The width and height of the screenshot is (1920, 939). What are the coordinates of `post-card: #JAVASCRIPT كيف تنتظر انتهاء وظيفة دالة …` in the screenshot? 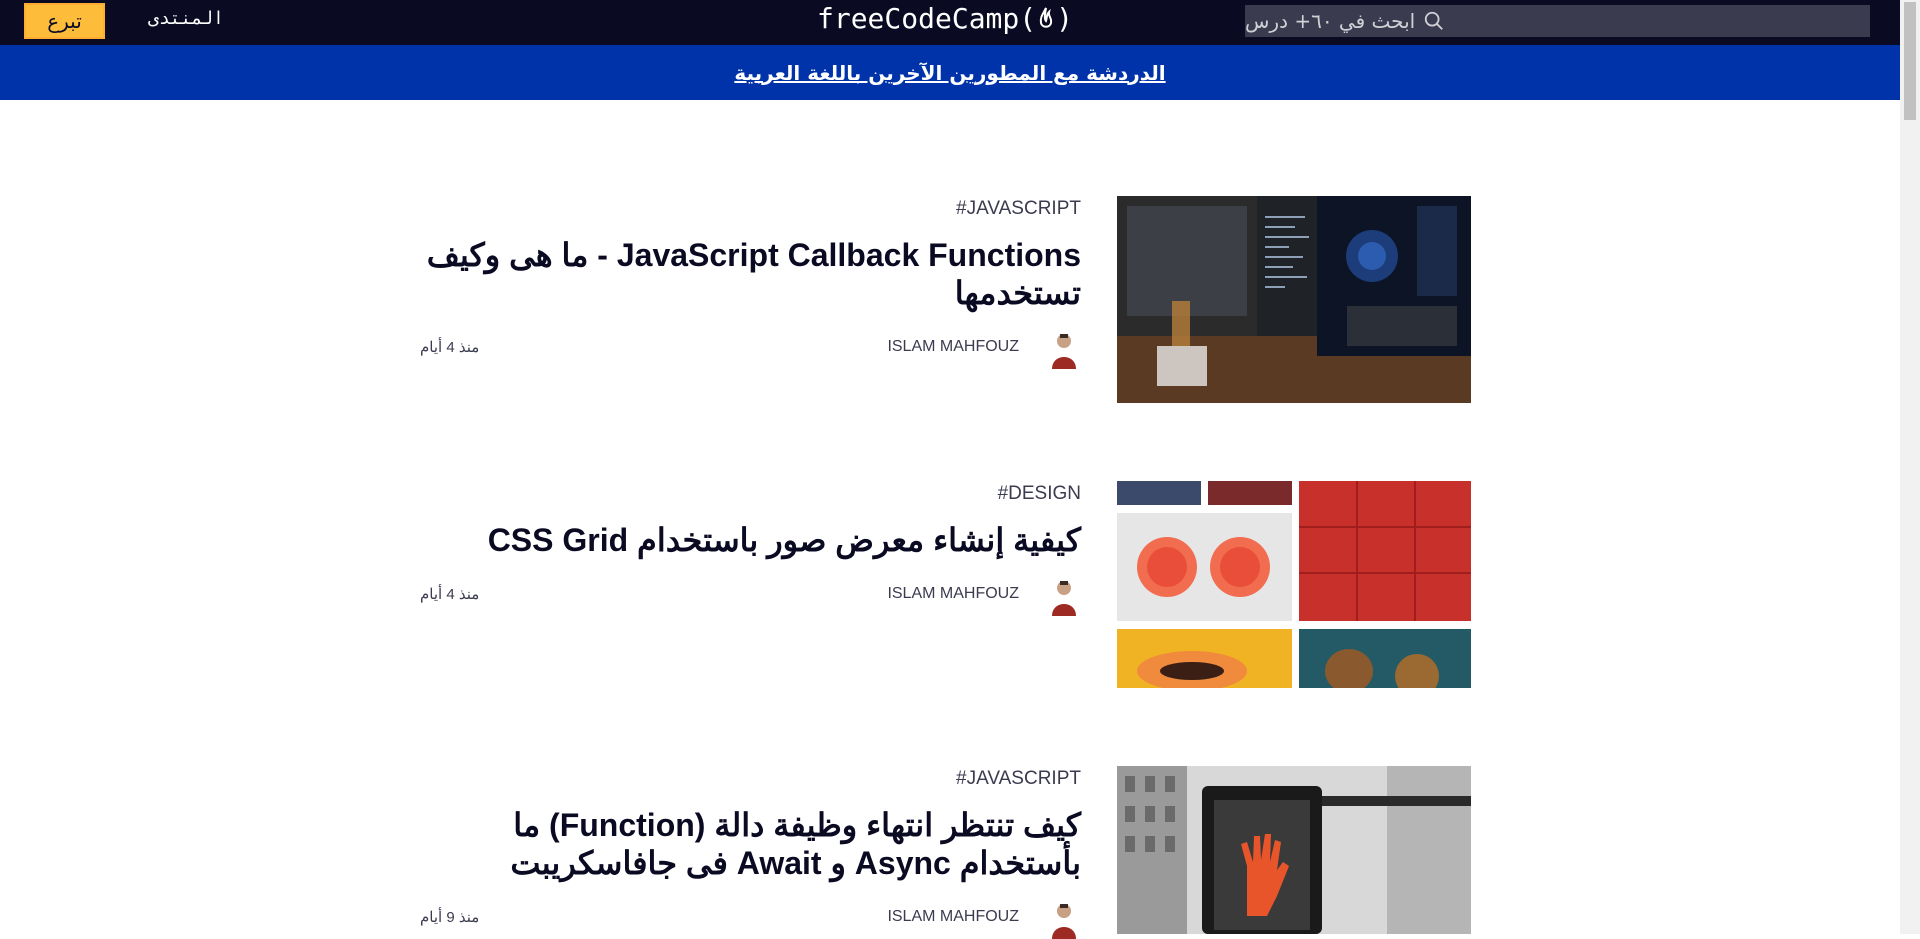 It's located at (945, 852).